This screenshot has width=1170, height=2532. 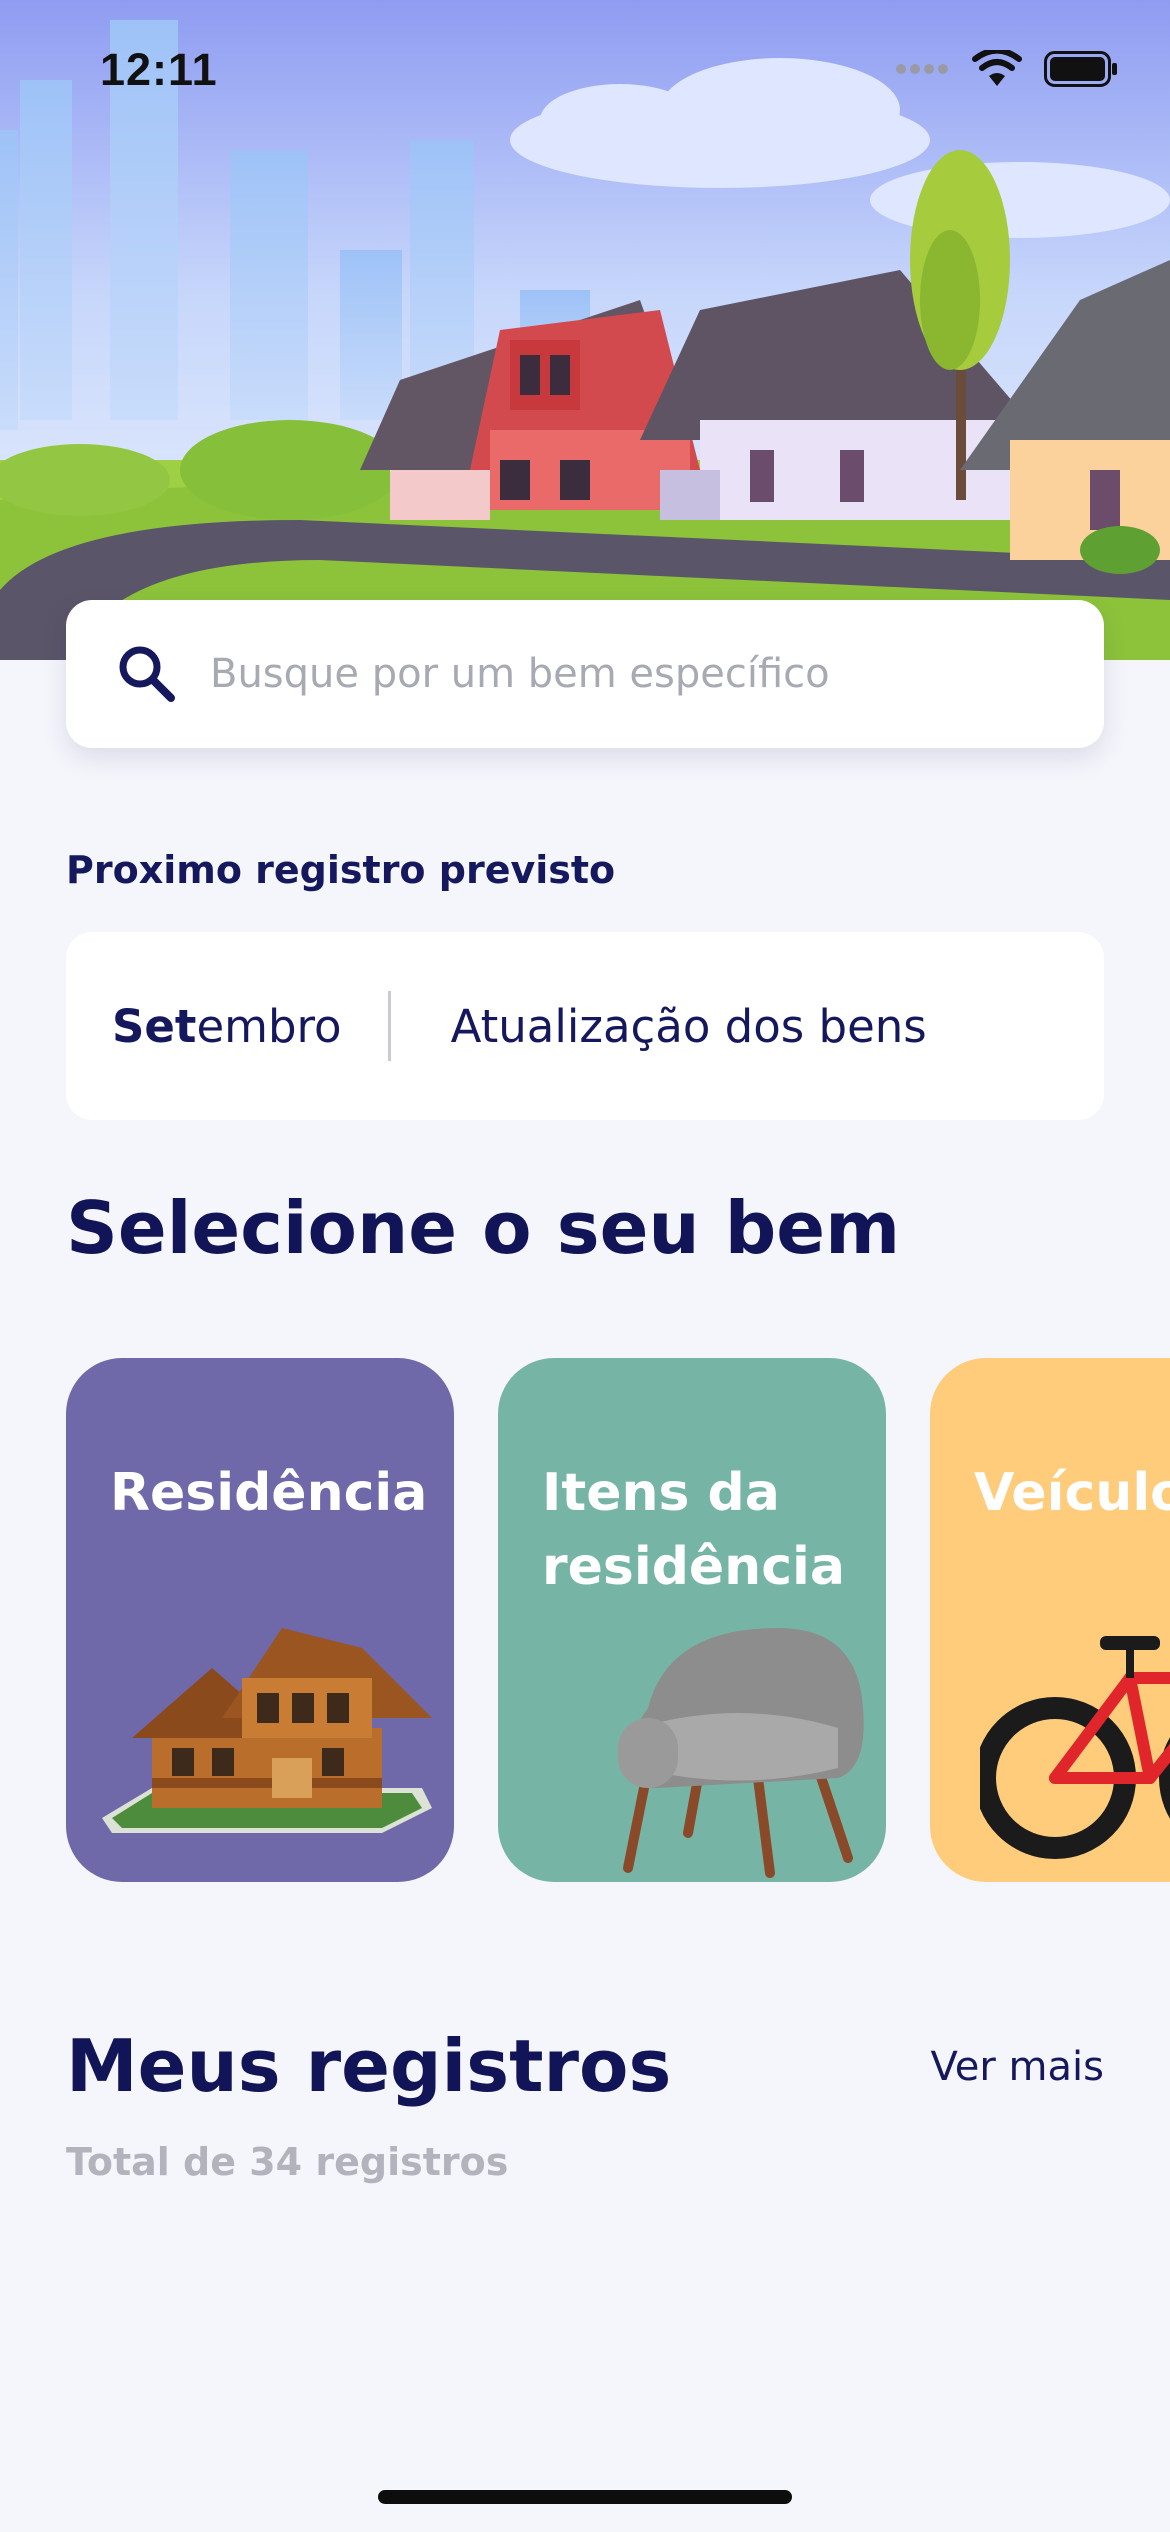 I want to click on search-input, so click(x=640, y=674).